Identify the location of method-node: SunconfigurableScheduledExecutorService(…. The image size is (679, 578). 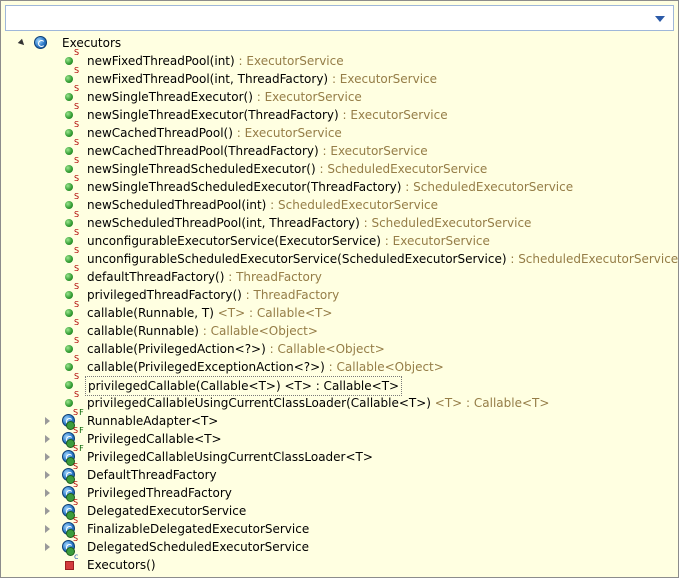
(340, 257).